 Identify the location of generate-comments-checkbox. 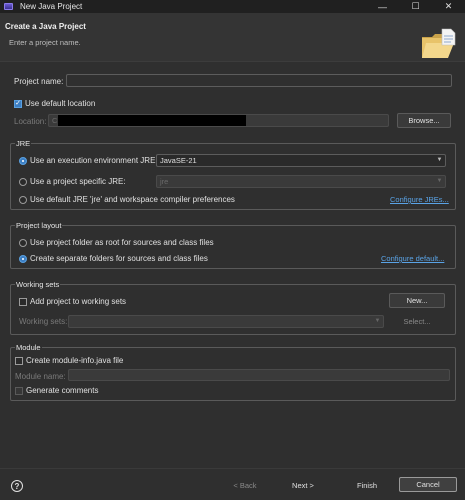
(19, 390).